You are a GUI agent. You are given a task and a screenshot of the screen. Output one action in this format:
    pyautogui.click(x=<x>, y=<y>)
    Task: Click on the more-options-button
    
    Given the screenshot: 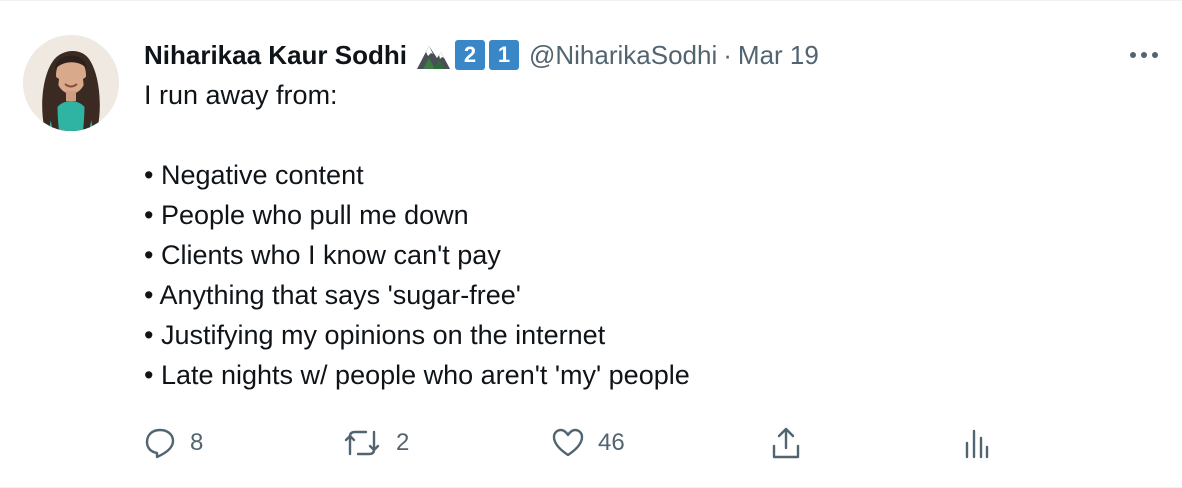 What is the action you would take?
    pyautogui.click(x=1144, y=55)
    